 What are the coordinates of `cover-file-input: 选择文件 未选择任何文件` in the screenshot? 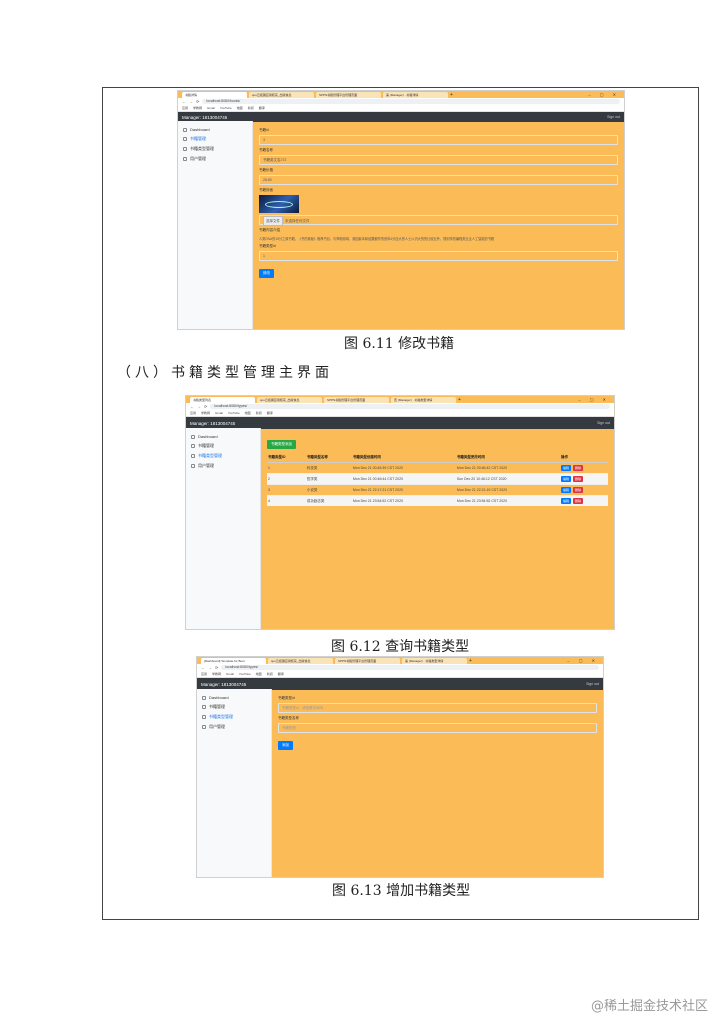 It's located at (438, 220).